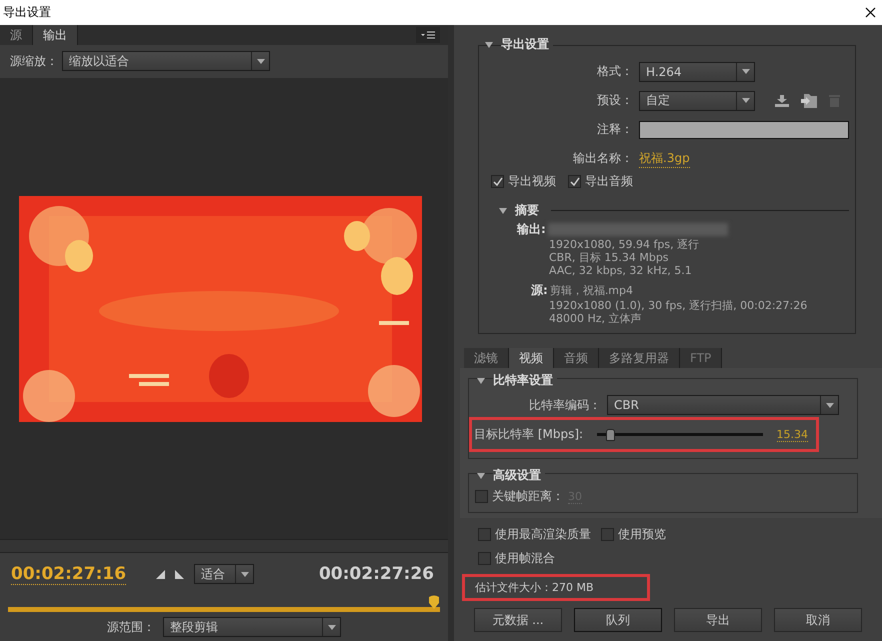 This screenshot has width=882, height=641. I want to click on section-title: 高级设置, so click(519, 475).